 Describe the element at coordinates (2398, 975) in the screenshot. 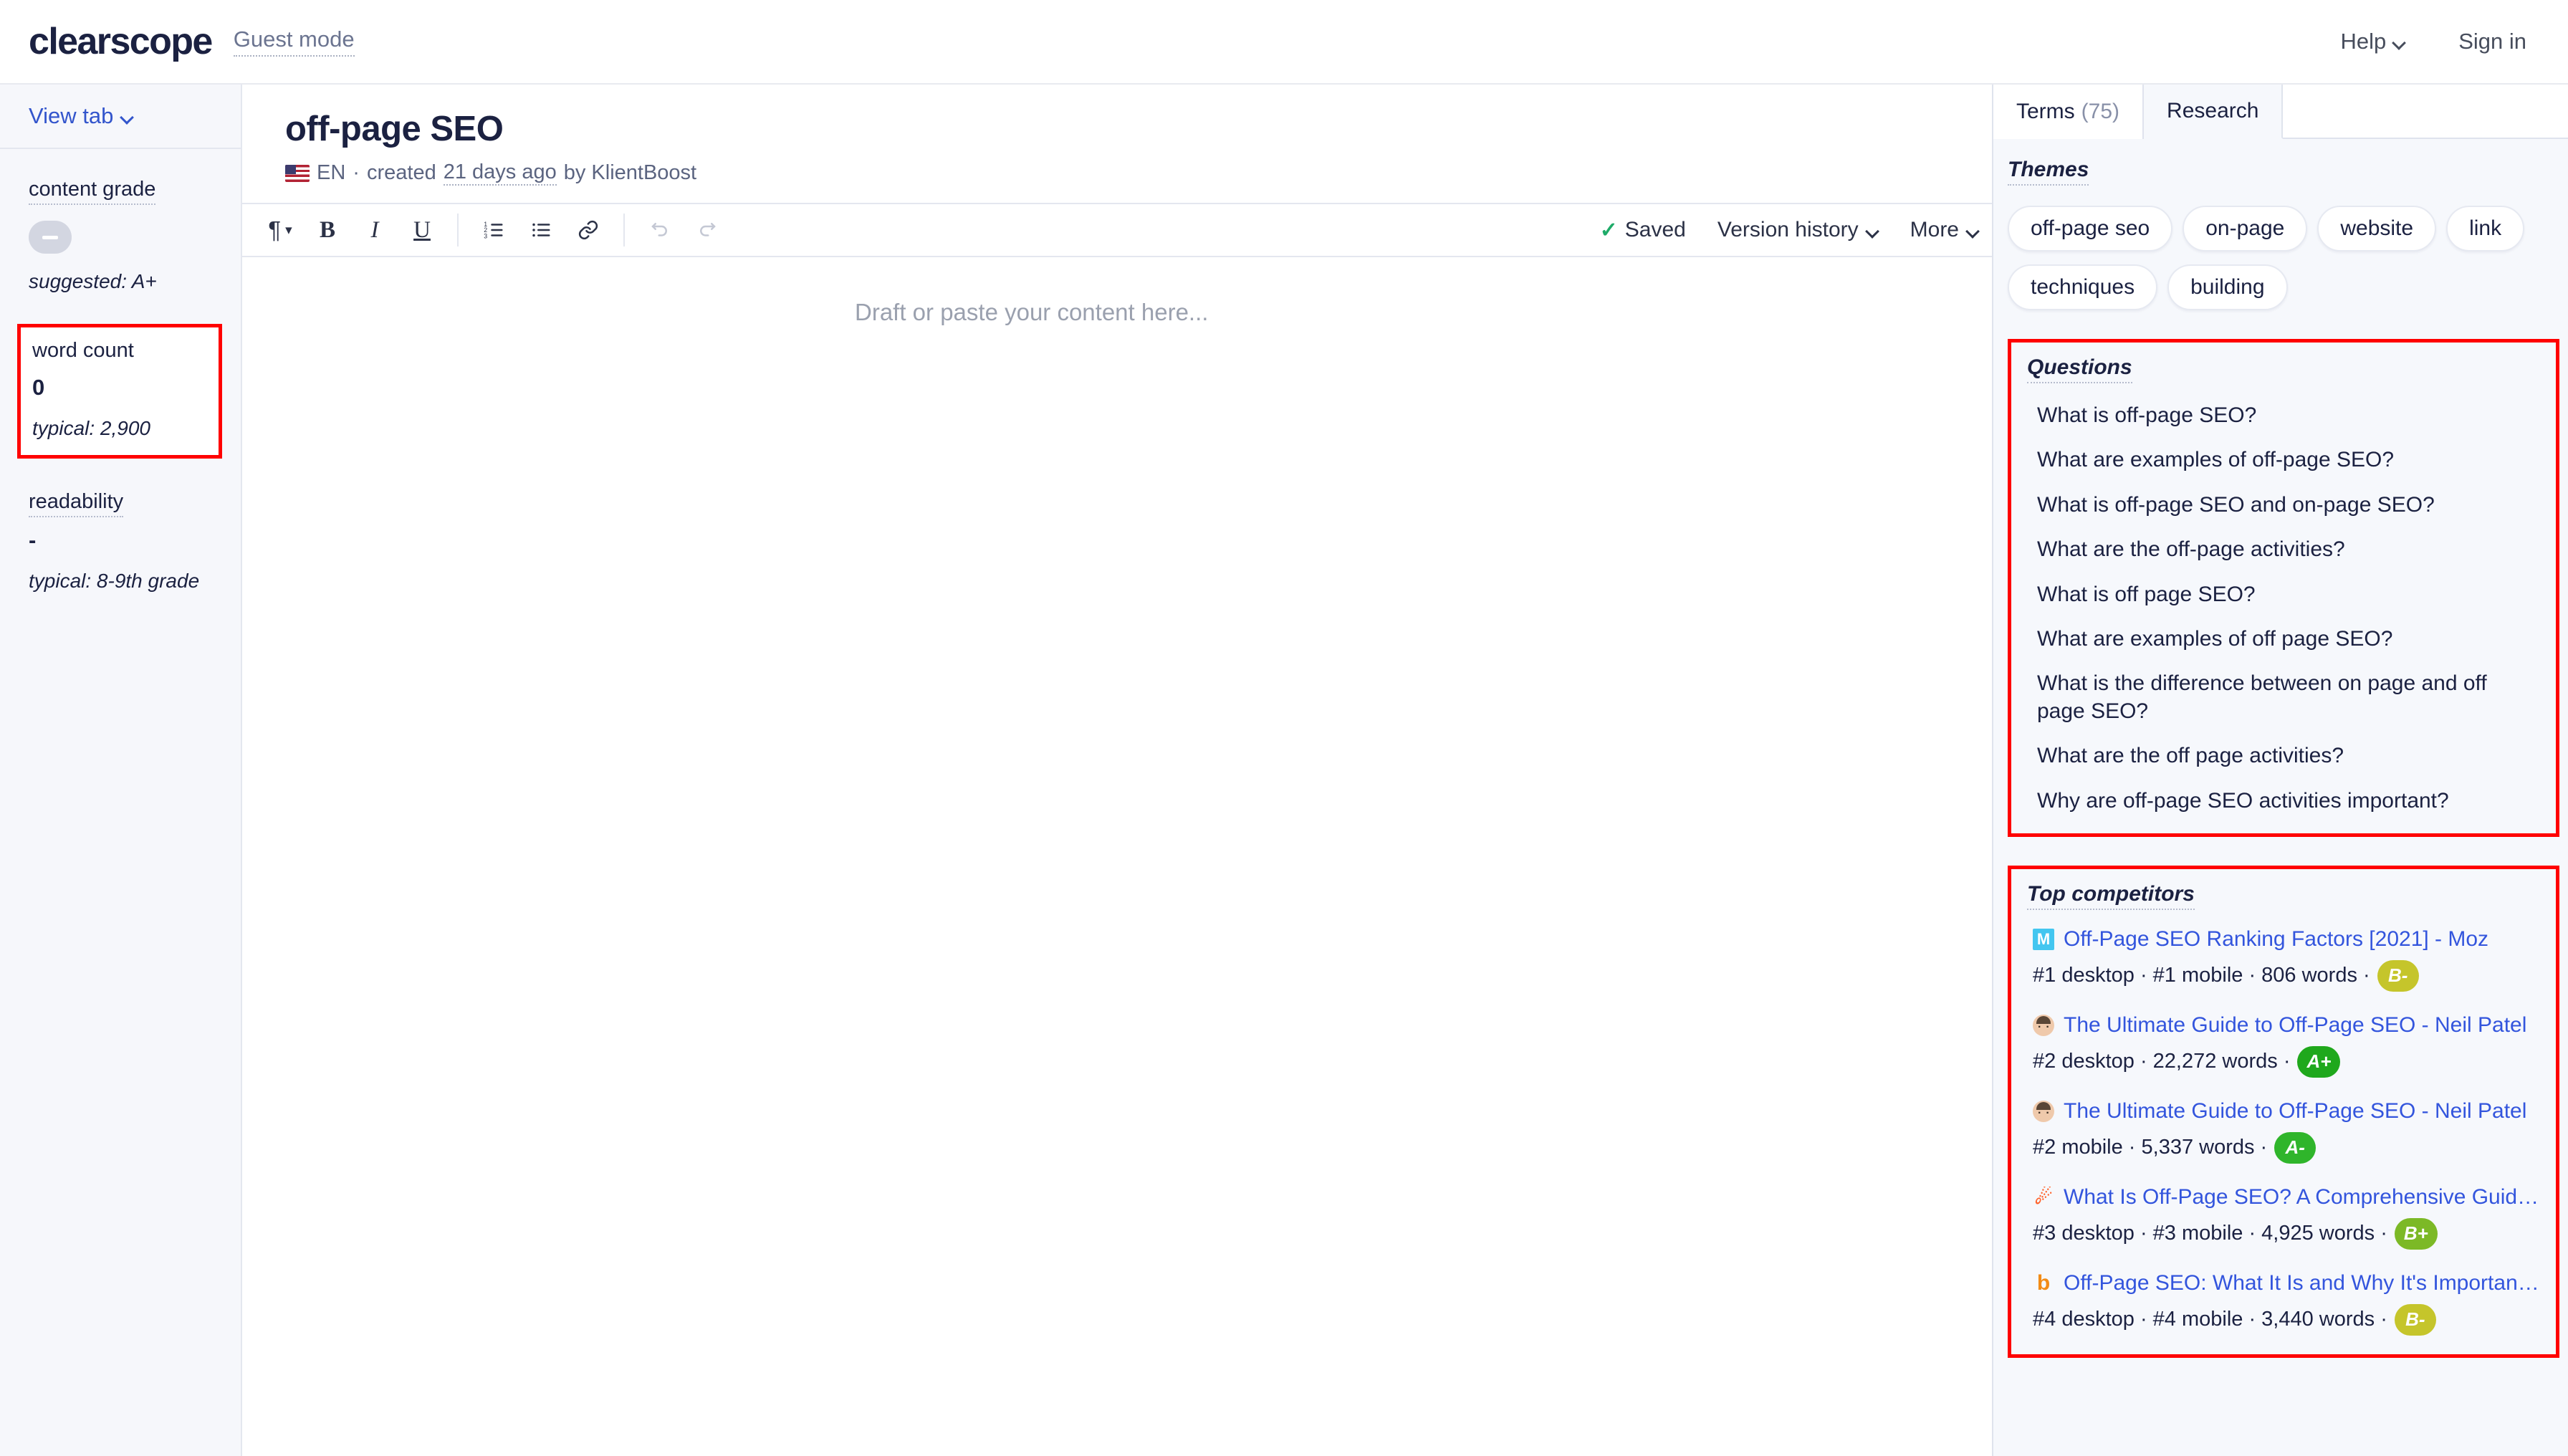

I see `grade-badge: B-` at that location.